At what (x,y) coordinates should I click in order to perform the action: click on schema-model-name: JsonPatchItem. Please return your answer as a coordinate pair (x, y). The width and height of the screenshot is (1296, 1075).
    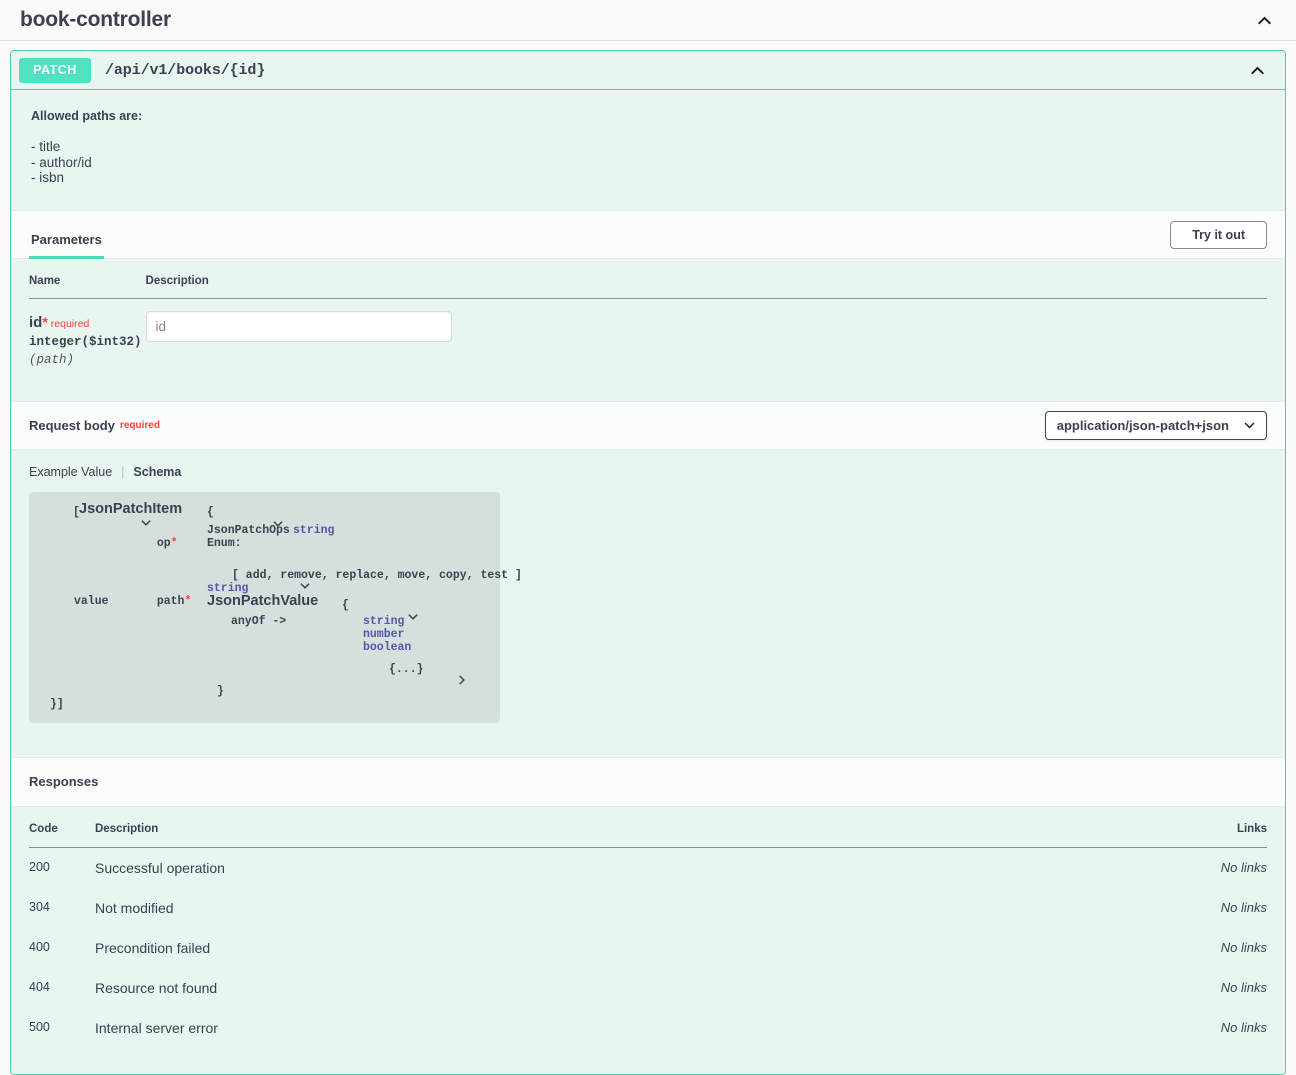
    Looking at the image, I should click on (131, 508).